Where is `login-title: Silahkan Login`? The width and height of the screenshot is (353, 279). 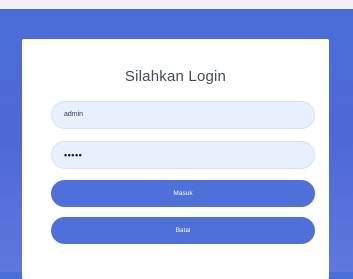
login-title: Silahkan Login is located at coordinates (175, 76).